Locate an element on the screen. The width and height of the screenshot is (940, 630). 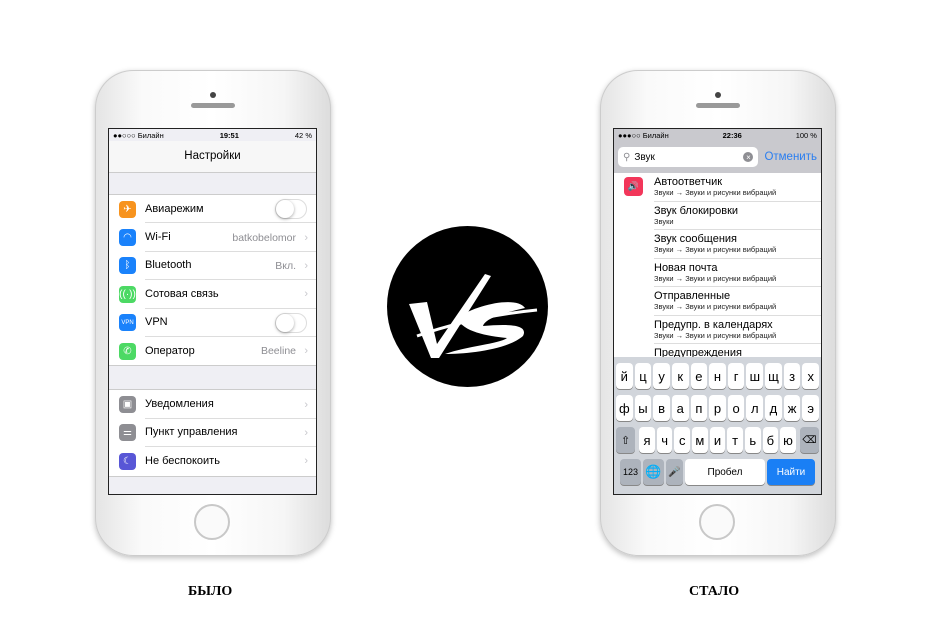
time: 22:36 is located at coordinates (732, 135).